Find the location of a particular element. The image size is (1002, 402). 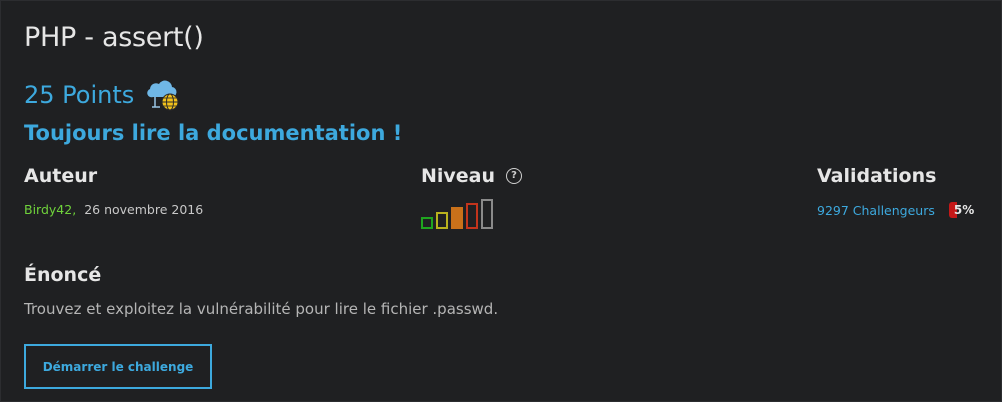

statement-heading: Énoncé is located at coordinates (63, 275).